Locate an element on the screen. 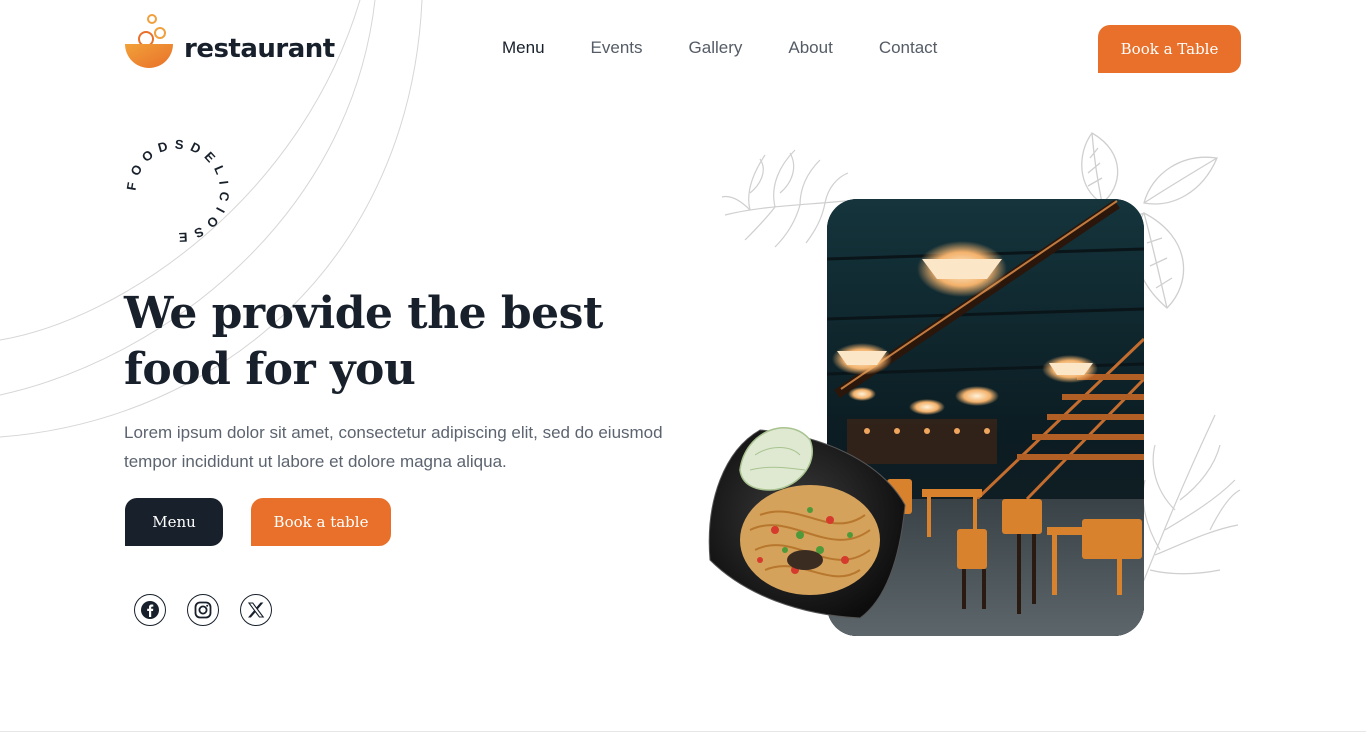 This screenshot has width=1366, height=733. nav-item-events: Events is located at coordinates (617, 48).